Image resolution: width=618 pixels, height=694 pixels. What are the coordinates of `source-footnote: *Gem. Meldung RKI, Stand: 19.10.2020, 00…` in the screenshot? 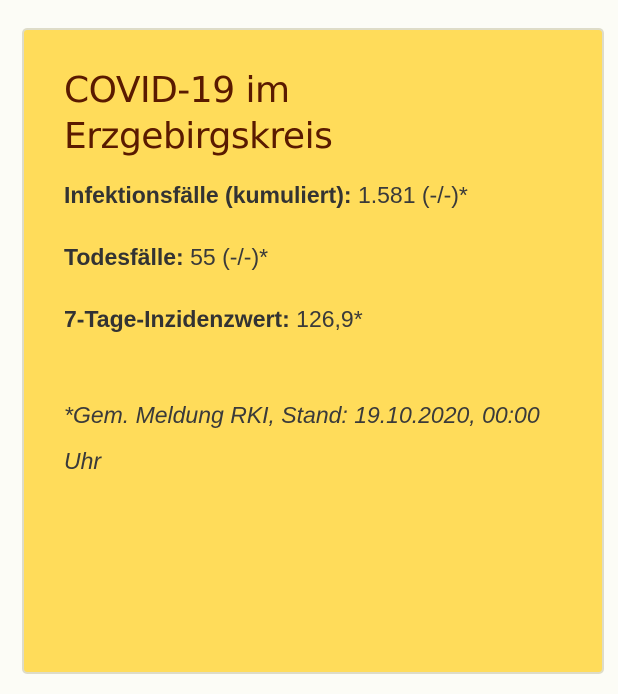 It's located at (302, 438).